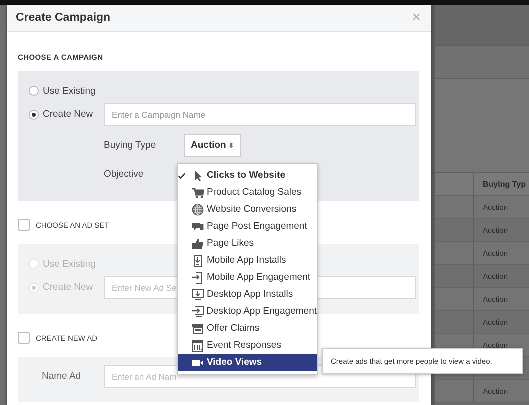  What do you see at coordinates (63, 18) in the screenshot?
I see `dialog-title: Create Campaign` at bounding box center [63, 18].